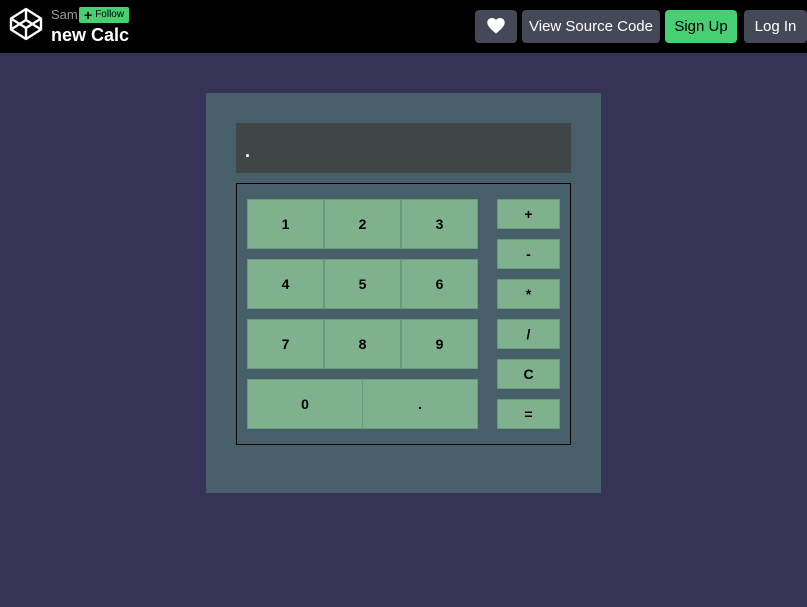  I want to click on heart-icon, so click(496, 26).